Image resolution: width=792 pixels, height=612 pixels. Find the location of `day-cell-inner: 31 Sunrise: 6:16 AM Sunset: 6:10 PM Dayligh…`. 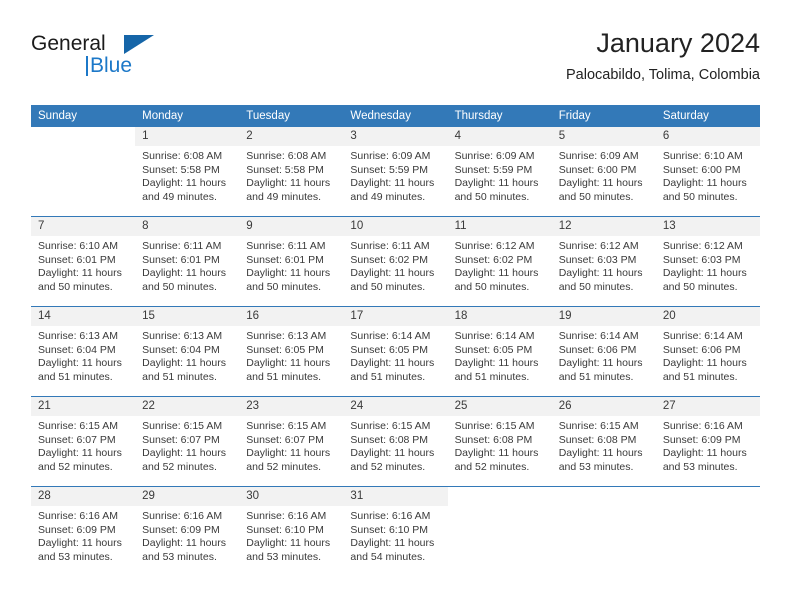

day-cell-inner: 31 Sunrise: 6:16 AM Sunset: 6:10 PM Dayligh… is located at coordinates (395, 531).